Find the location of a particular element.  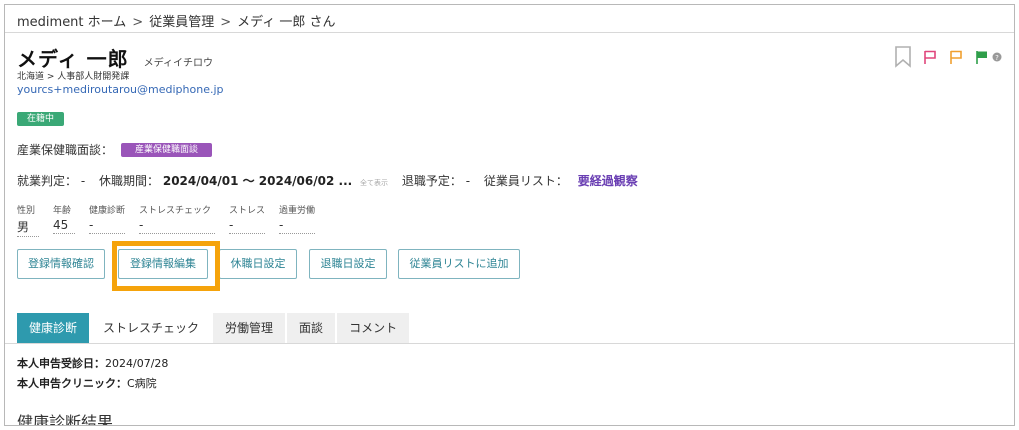

stat-label: 健康診断 is located at coordinates (107, 211).